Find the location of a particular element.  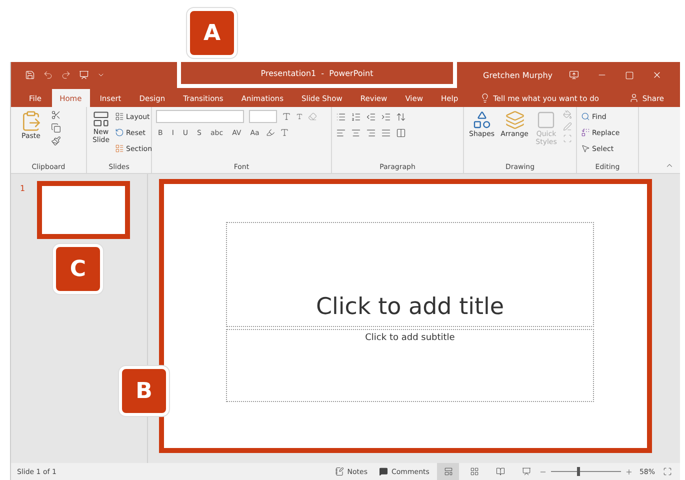

slide-number: 1 is located at coordinates (23, 188).